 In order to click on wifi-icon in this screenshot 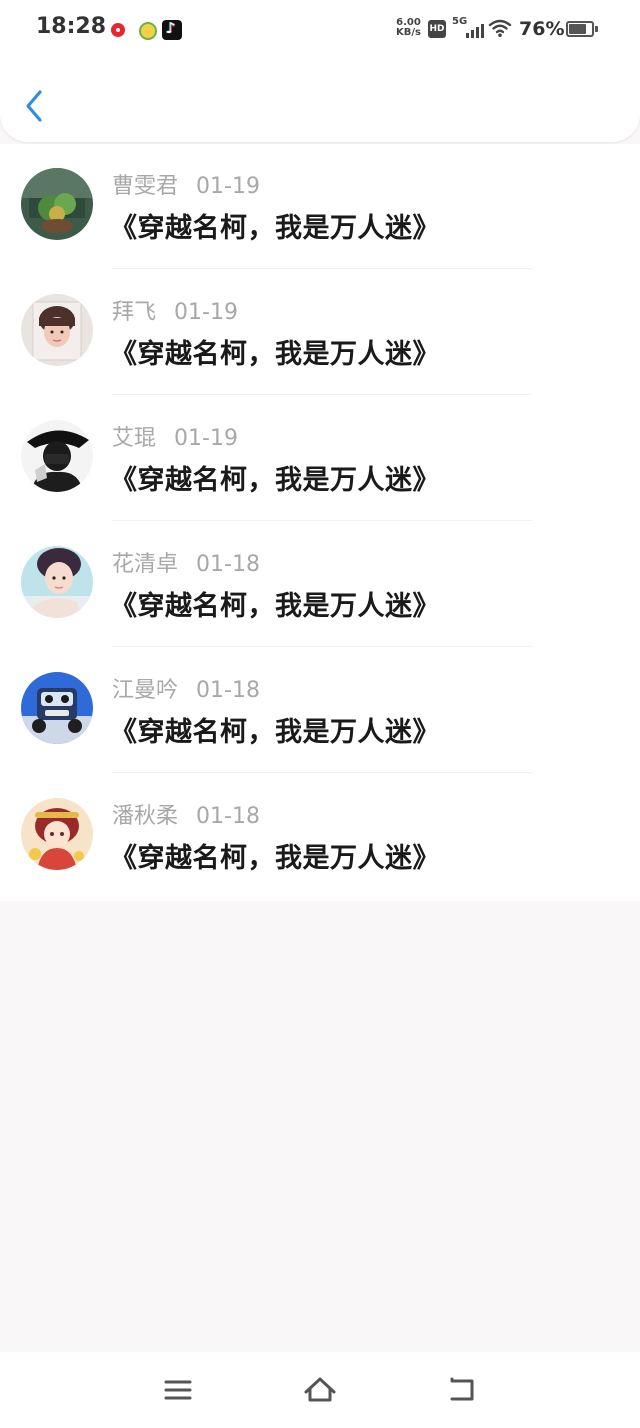, I will do `click(500, 28)`.